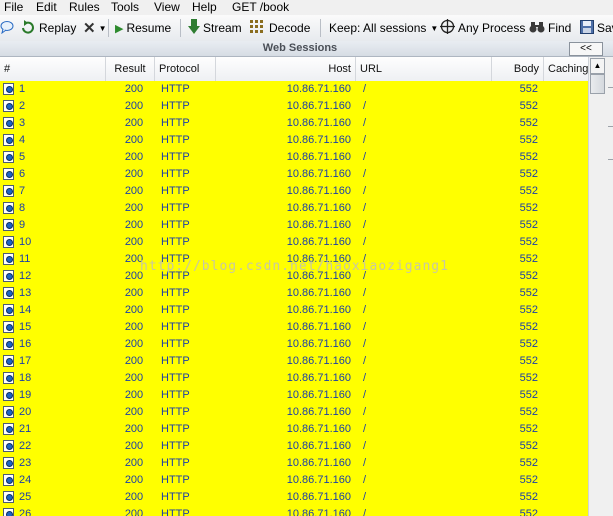  I want to click on session-row: 14 200 HTTP 10.86.71.160 / 552, so click(294, 310).